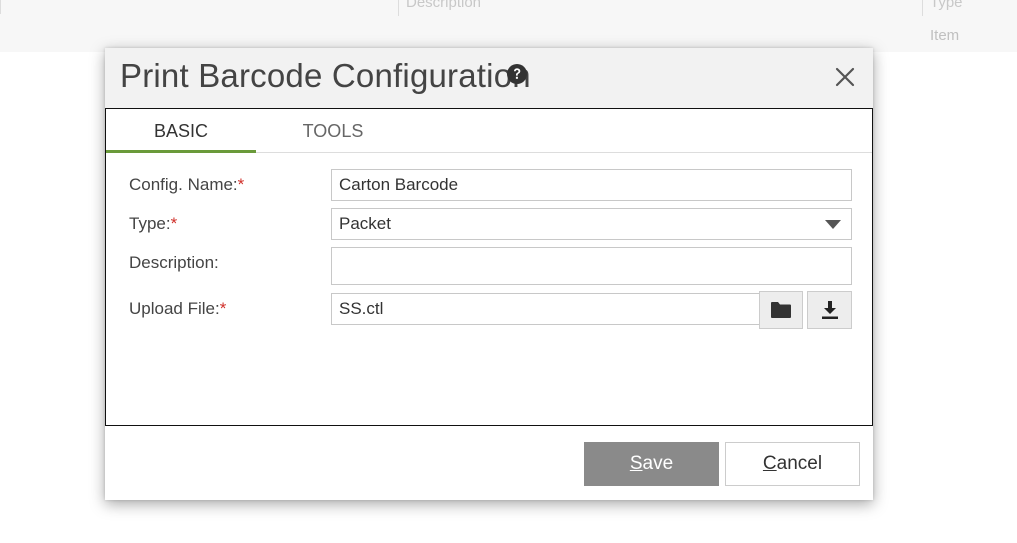 The width and height of the screenshot is (1017, 543). Describe the element at coordinates (591, 266) in the screenshot. I see `description-input` at that location.